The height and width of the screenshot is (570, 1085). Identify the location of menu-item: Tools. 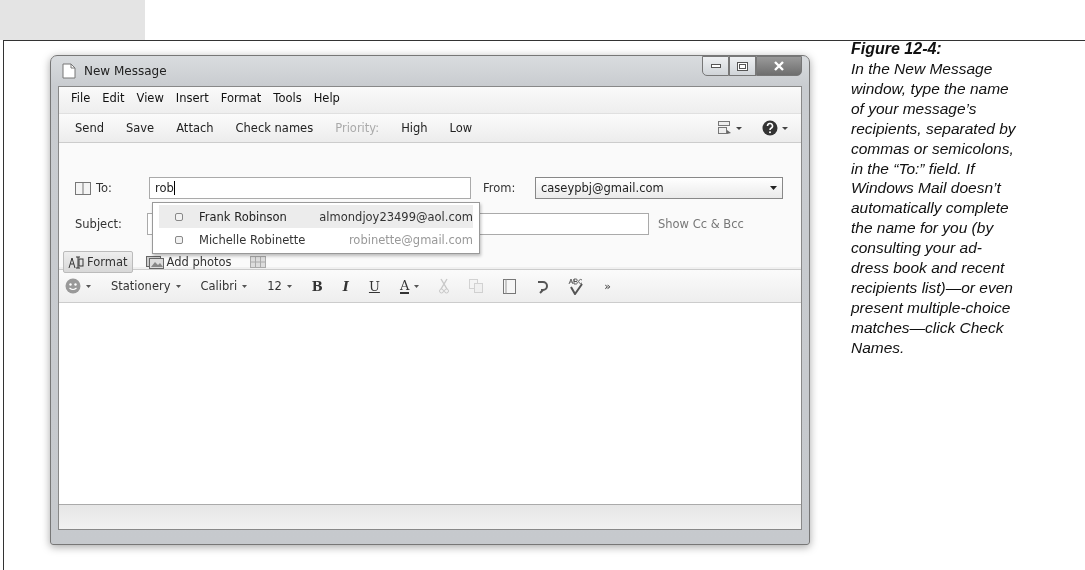
(287, 100).